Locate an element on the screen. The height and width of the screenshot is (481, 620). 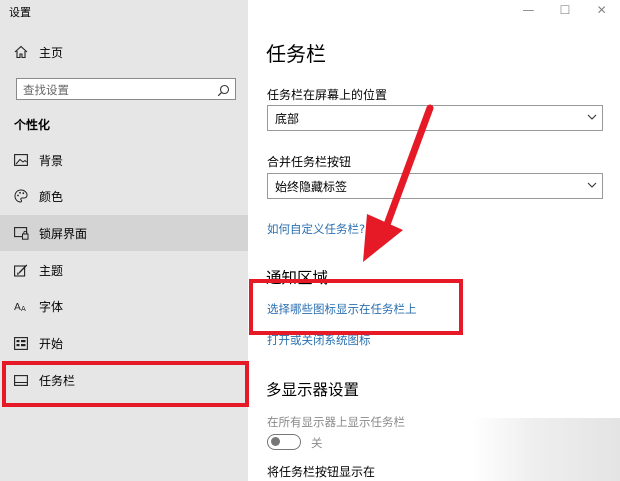
maximize-button: ☐ is located at coordinates (565, 10).